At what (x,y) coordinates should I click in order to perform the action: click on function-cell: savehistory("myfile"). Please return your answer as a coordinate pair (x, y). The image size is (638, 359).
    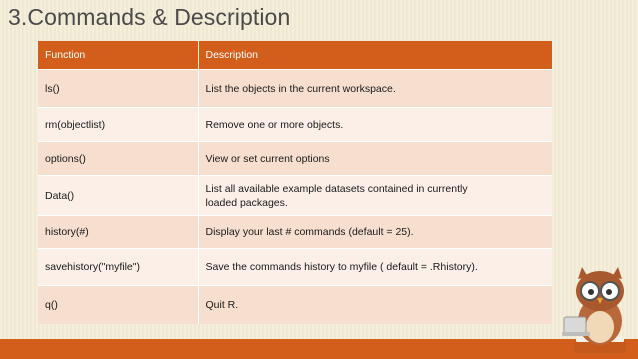
    Looking at the image, I should click on (118, 267).